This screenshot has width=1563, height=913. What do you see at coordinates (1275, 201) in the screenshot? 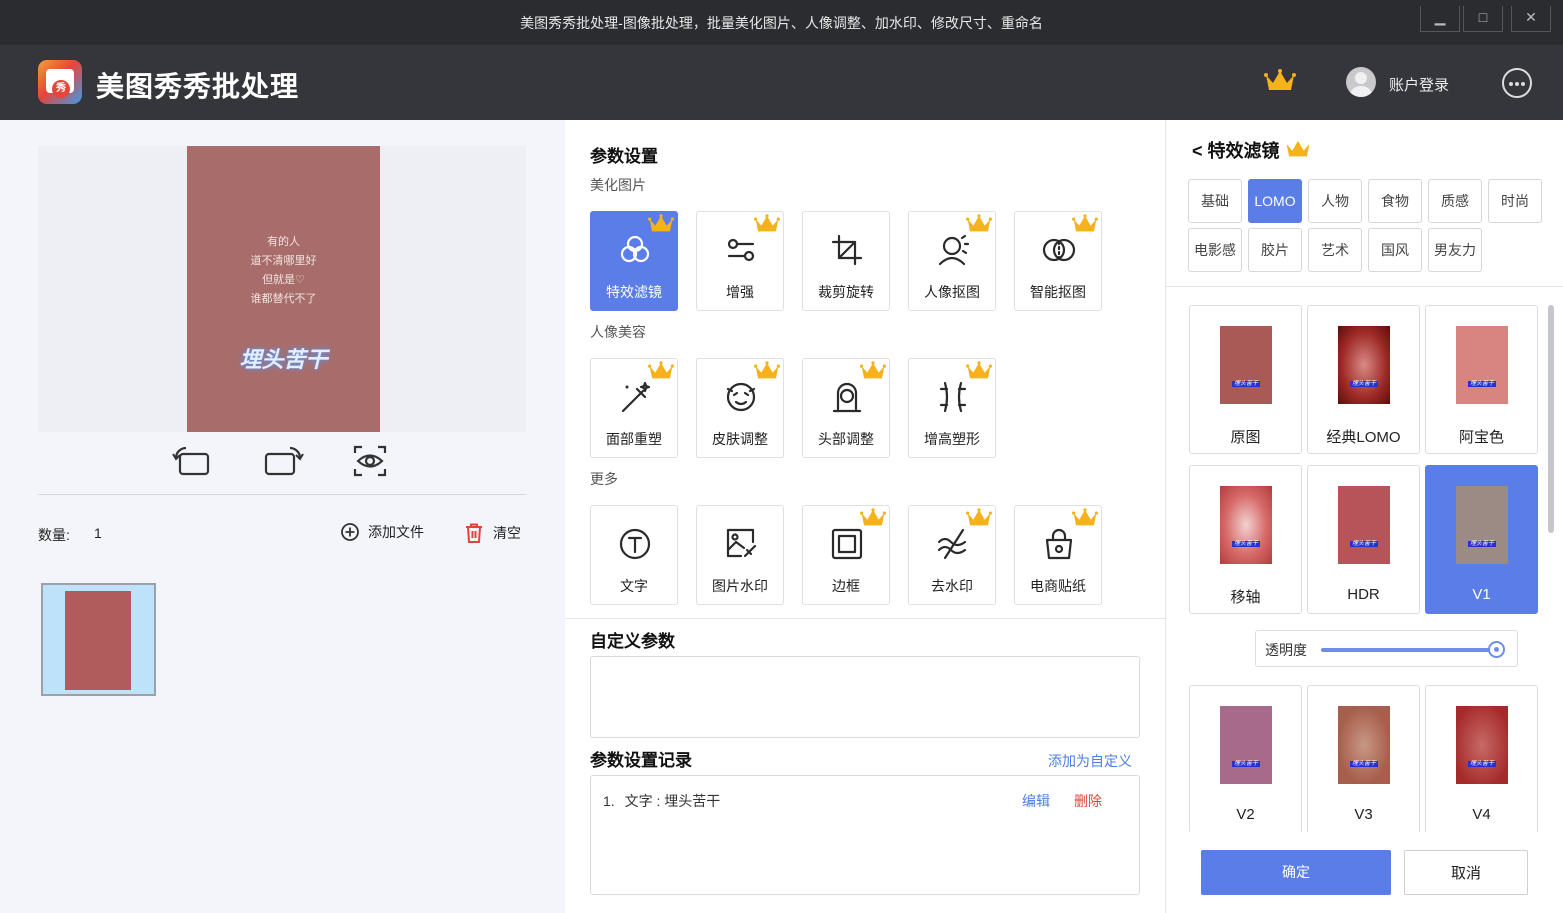
I see `category-tab: LOMO` at bounding box center [1275, 201].